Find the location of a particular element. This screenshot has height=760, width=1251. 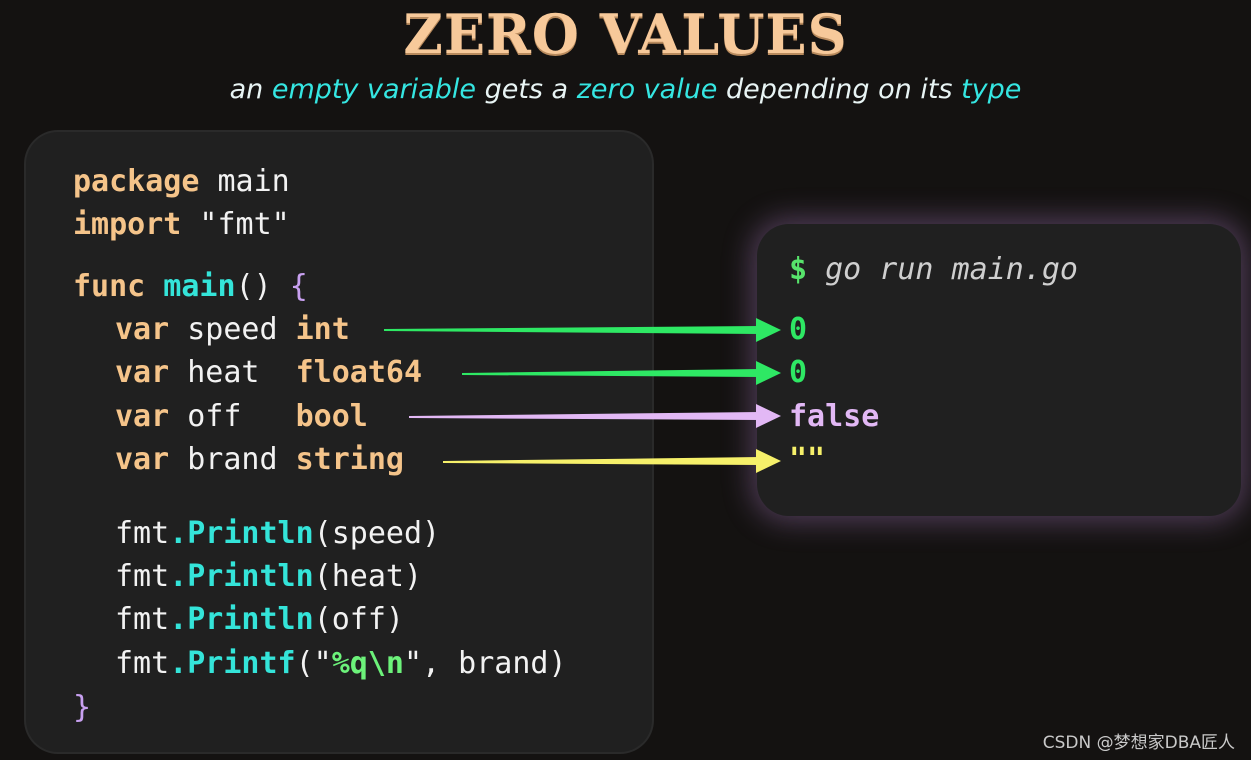

arrow-speed-to-output is located at coordinates (582, 330).